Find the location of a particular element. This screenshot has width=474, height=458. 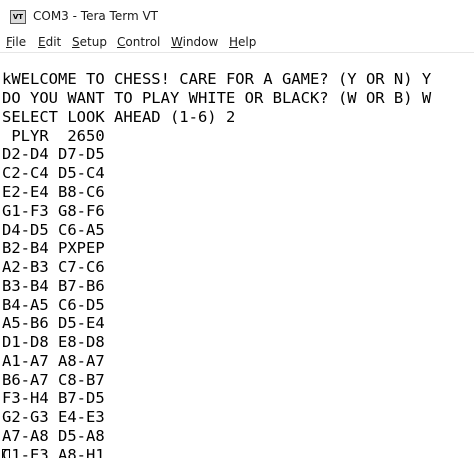

terminal-line: C1-E3 A8-H1 is located at coordinates (53, 452).